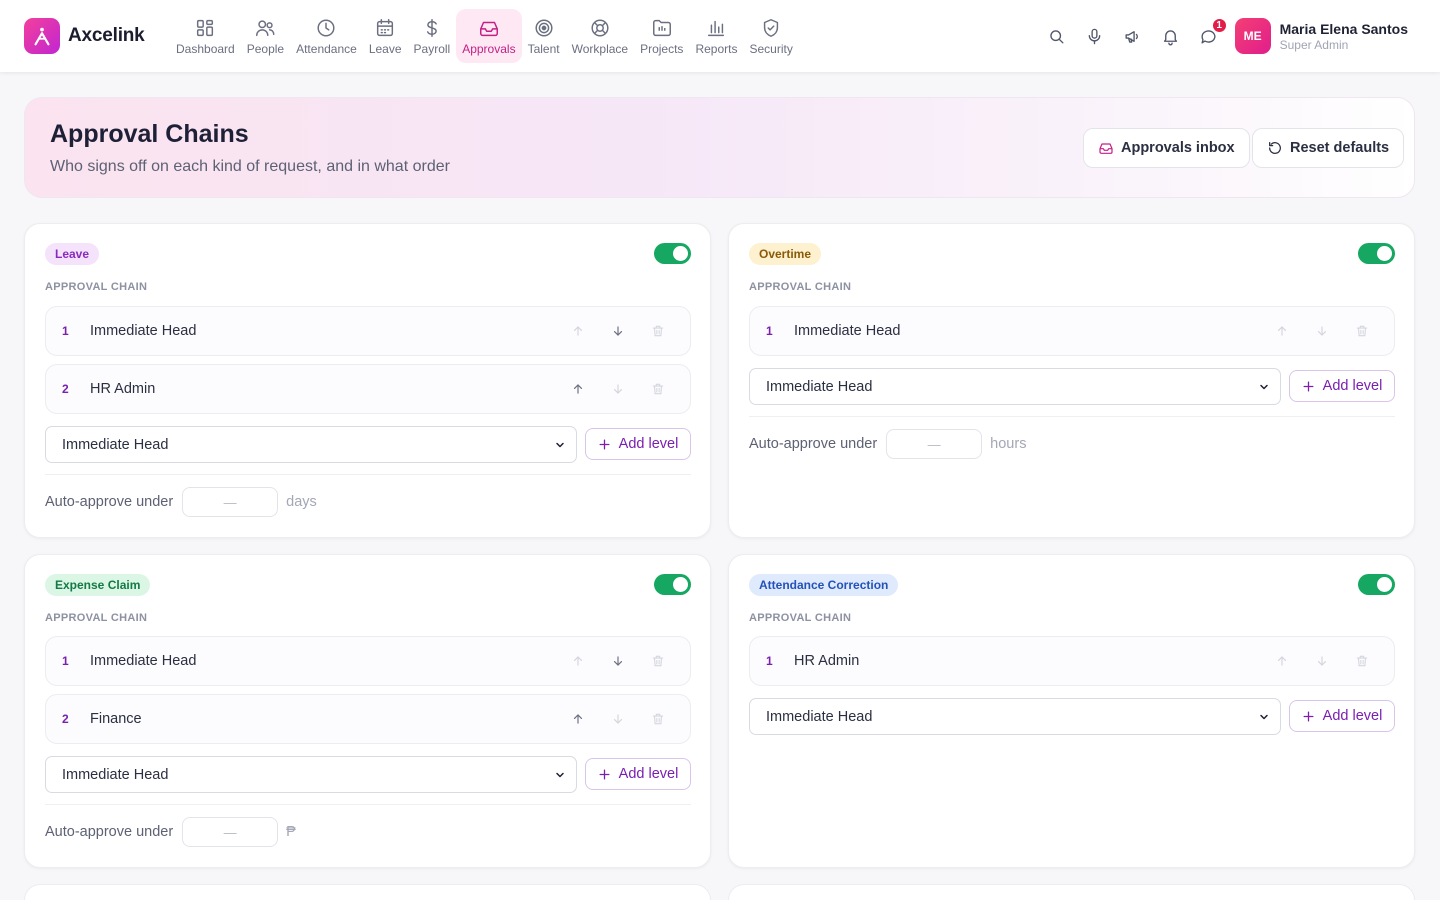 This screenshot has width=1440, height=900. I want to click on plus-icon, so click(1308, 386).